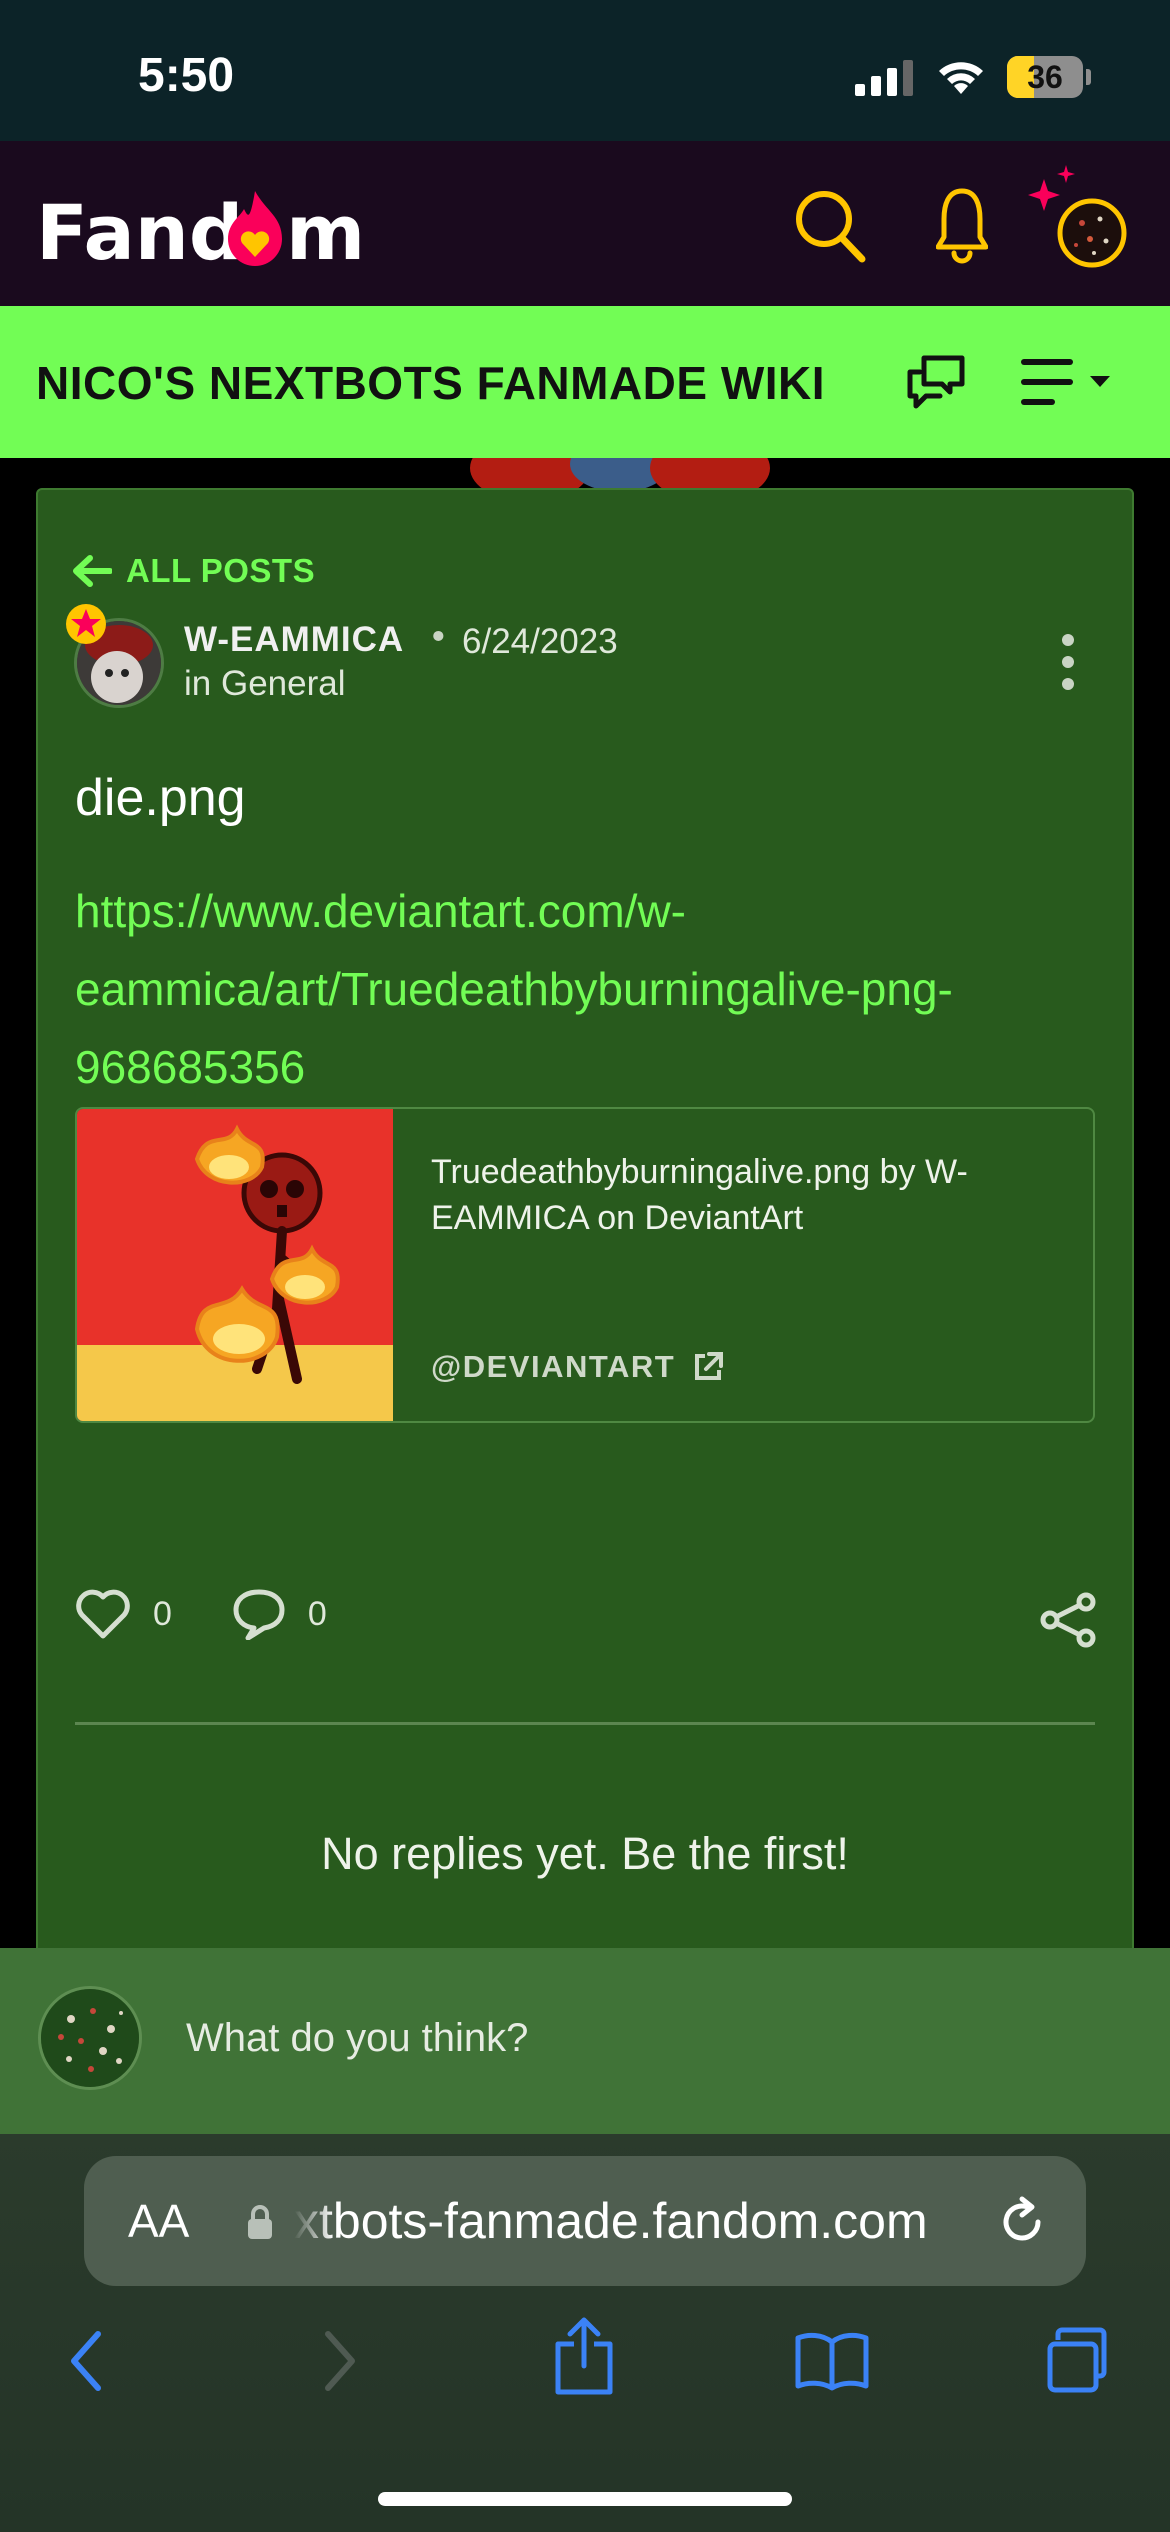 The image size is (1170, 2532). Describe the element at coordinates (584, 2356) in the screenshot. I see `share-sheet-icon` at that location.